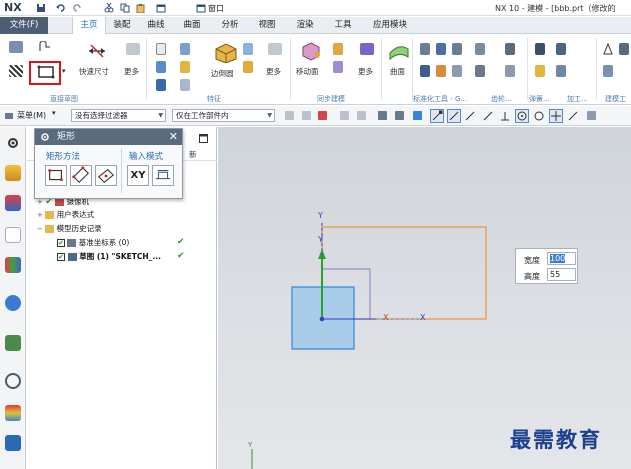 Image resolution: width=631 pixels, height=469 pixels. Describe the element at coordinates (275, 49) in the screenshot. I see `more-feature-icon` at that location.